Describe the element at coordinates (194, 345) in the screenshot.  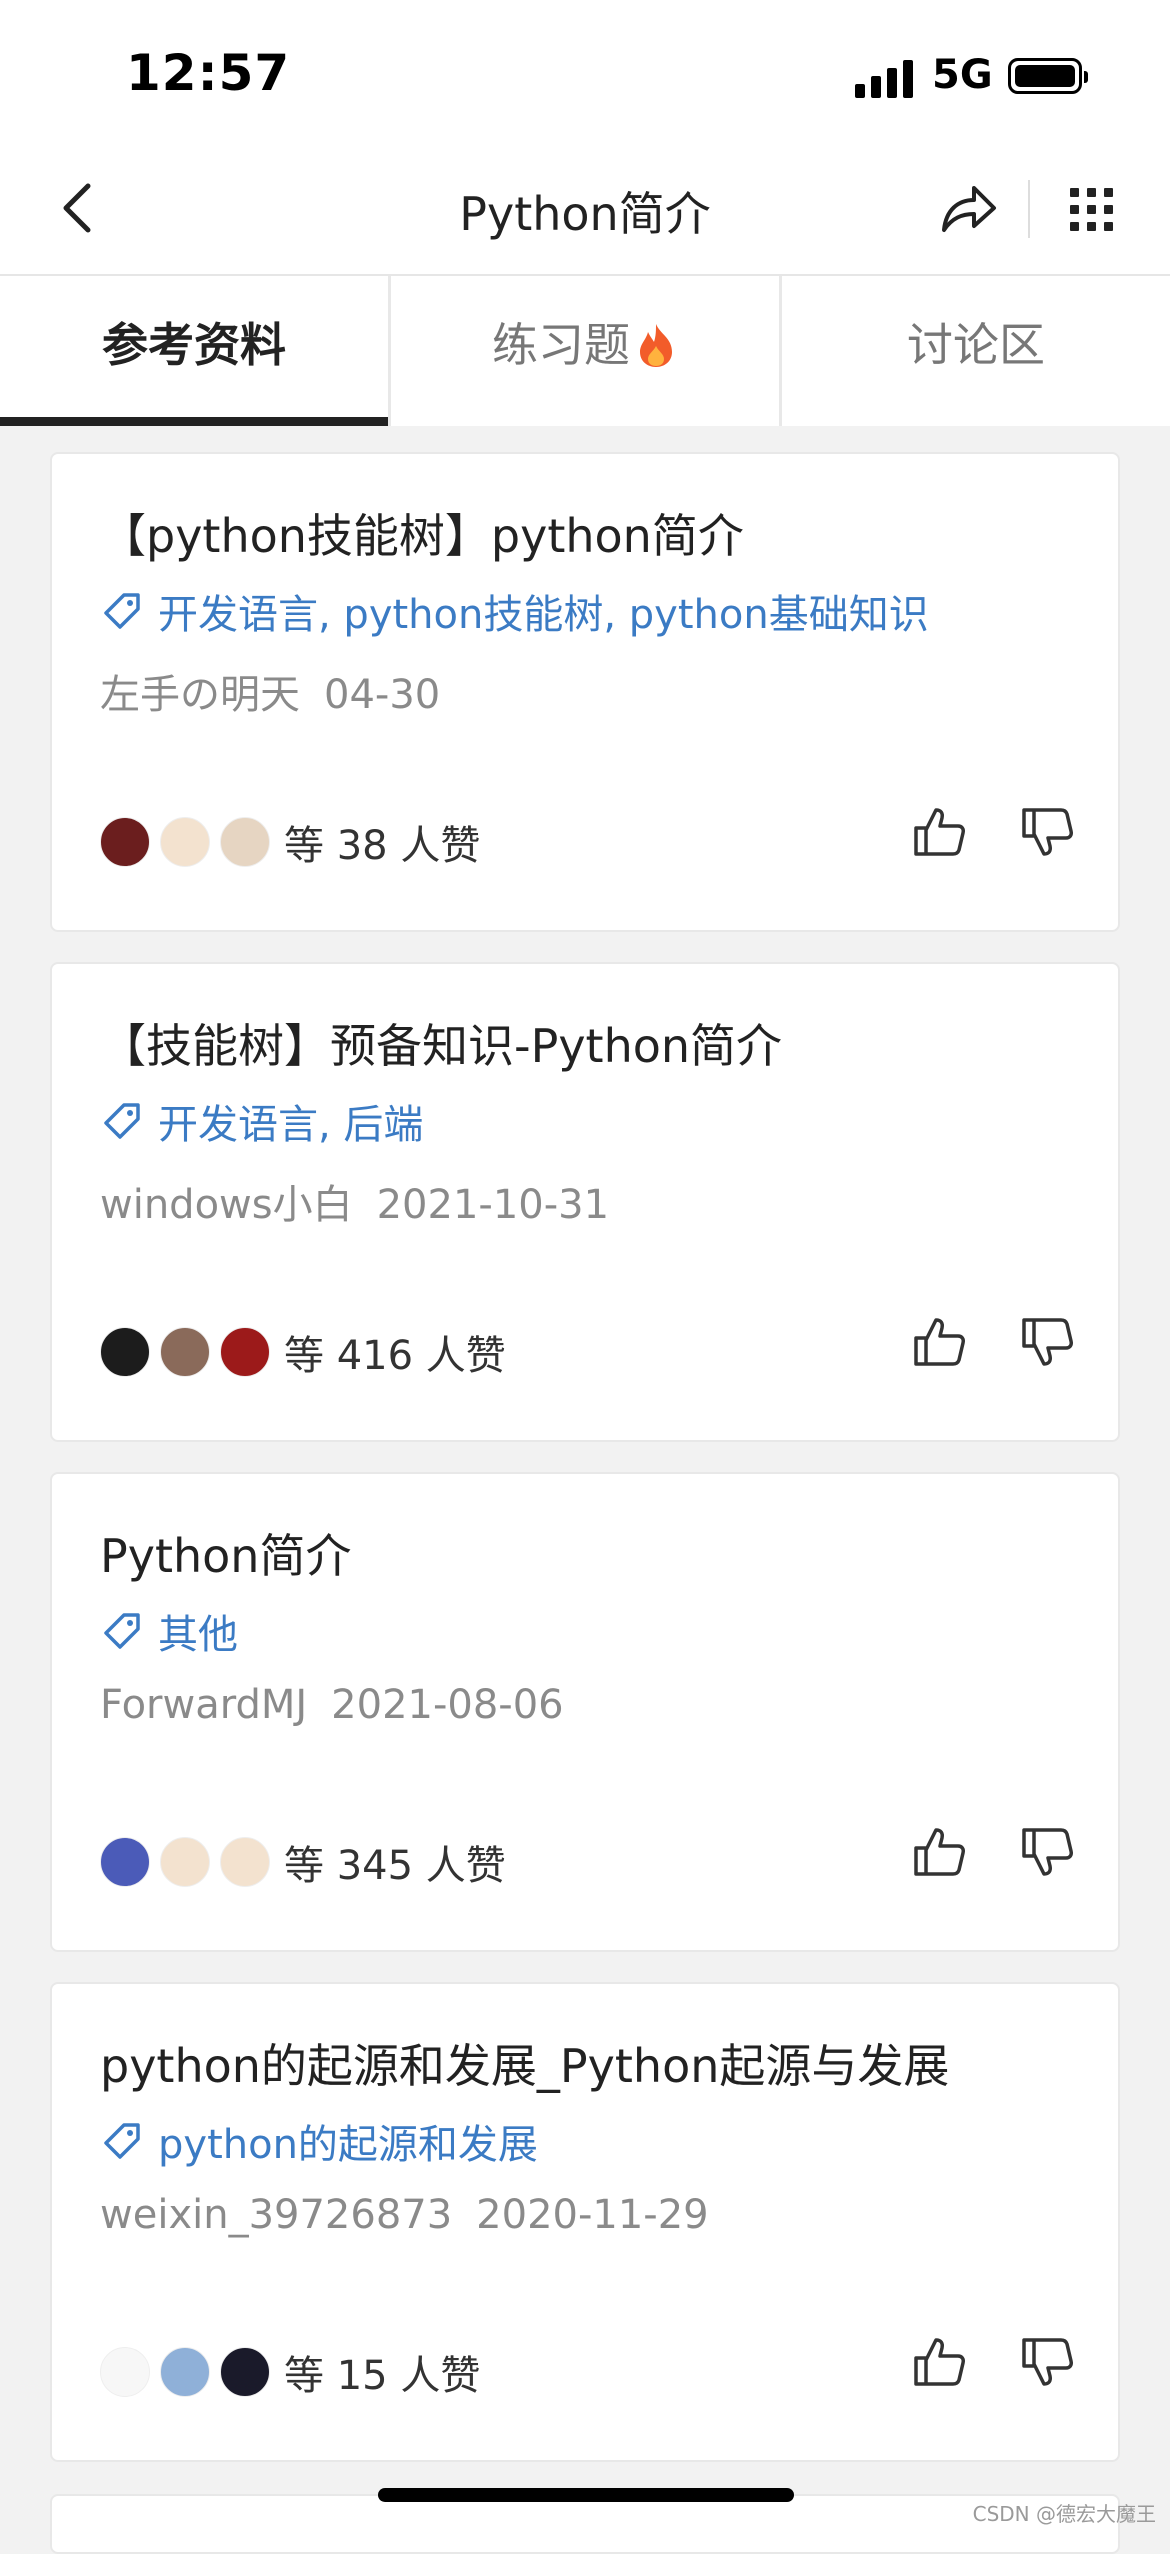
I see `tab-references-label: 参考资料` at that location.